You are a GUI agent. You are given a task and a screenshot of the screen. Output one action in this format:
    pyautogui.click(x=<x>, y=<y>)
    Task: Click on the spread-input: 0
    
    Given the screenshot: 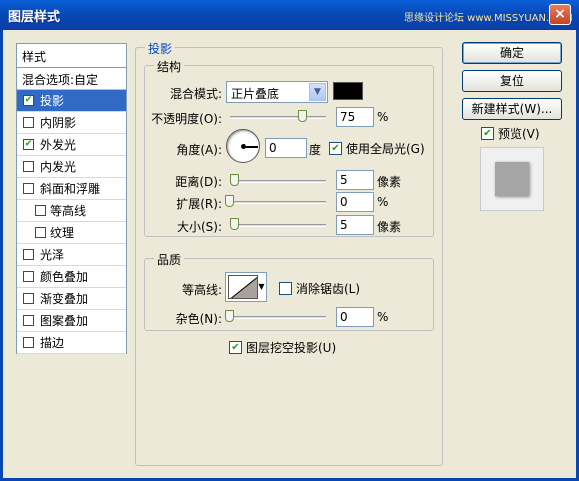 What is the action you would take?
    pyautogui.click(x=355, y=202)
    